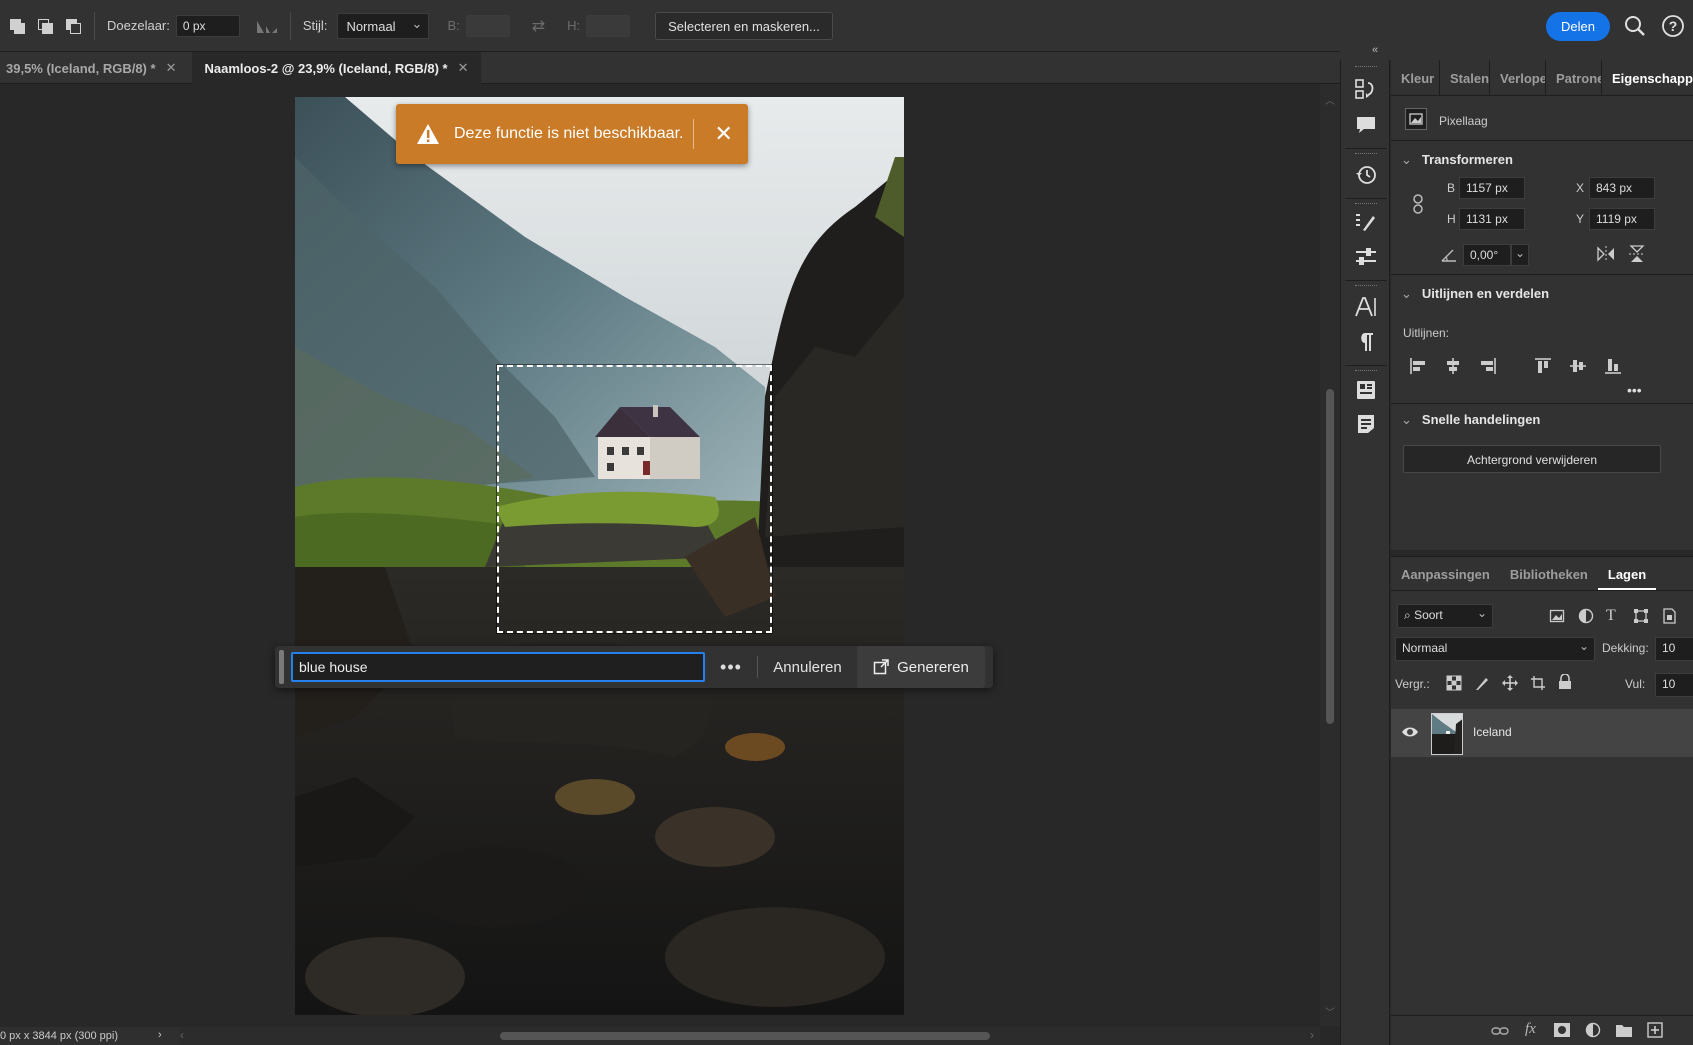 Image resolution: width=1693 pixels, height=1045 pixels. Describe the element at coordinates (1606, 254) in the screenshot. I see `flip-horizontal-icon` at that location.